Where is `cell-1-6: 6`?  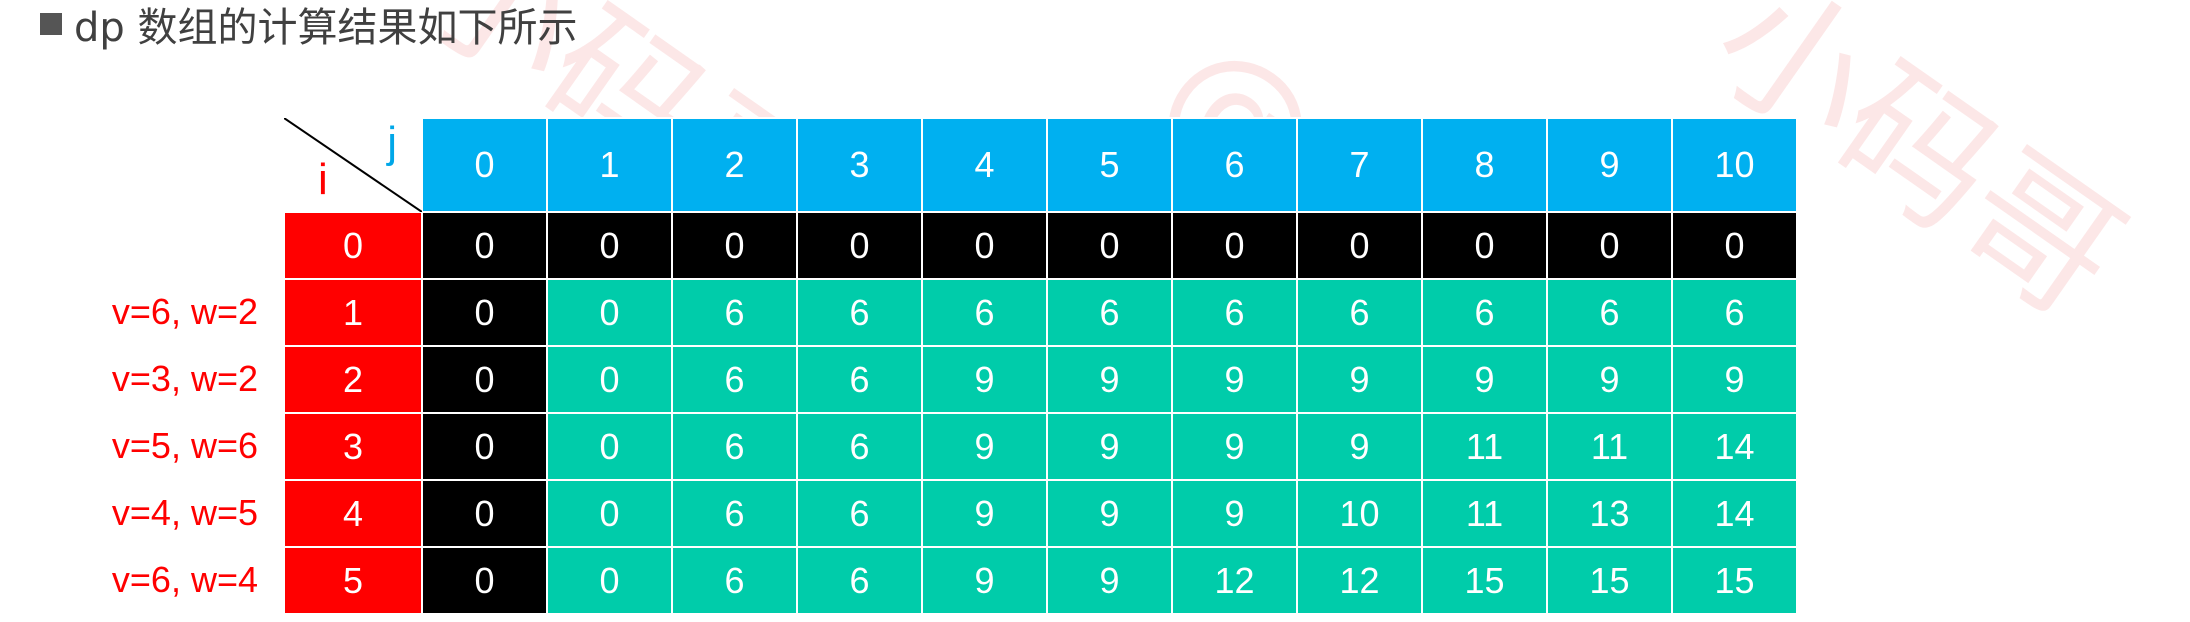
cell-1-6: 6 is located at coordinates (1234, 312).